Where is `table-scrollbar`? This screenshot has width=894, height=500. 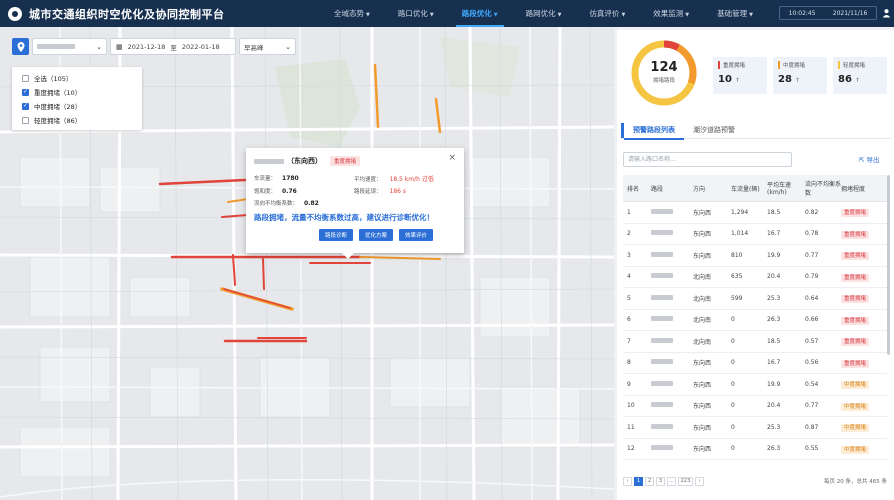
table-scrollbar is located at coordinates (888, 265).